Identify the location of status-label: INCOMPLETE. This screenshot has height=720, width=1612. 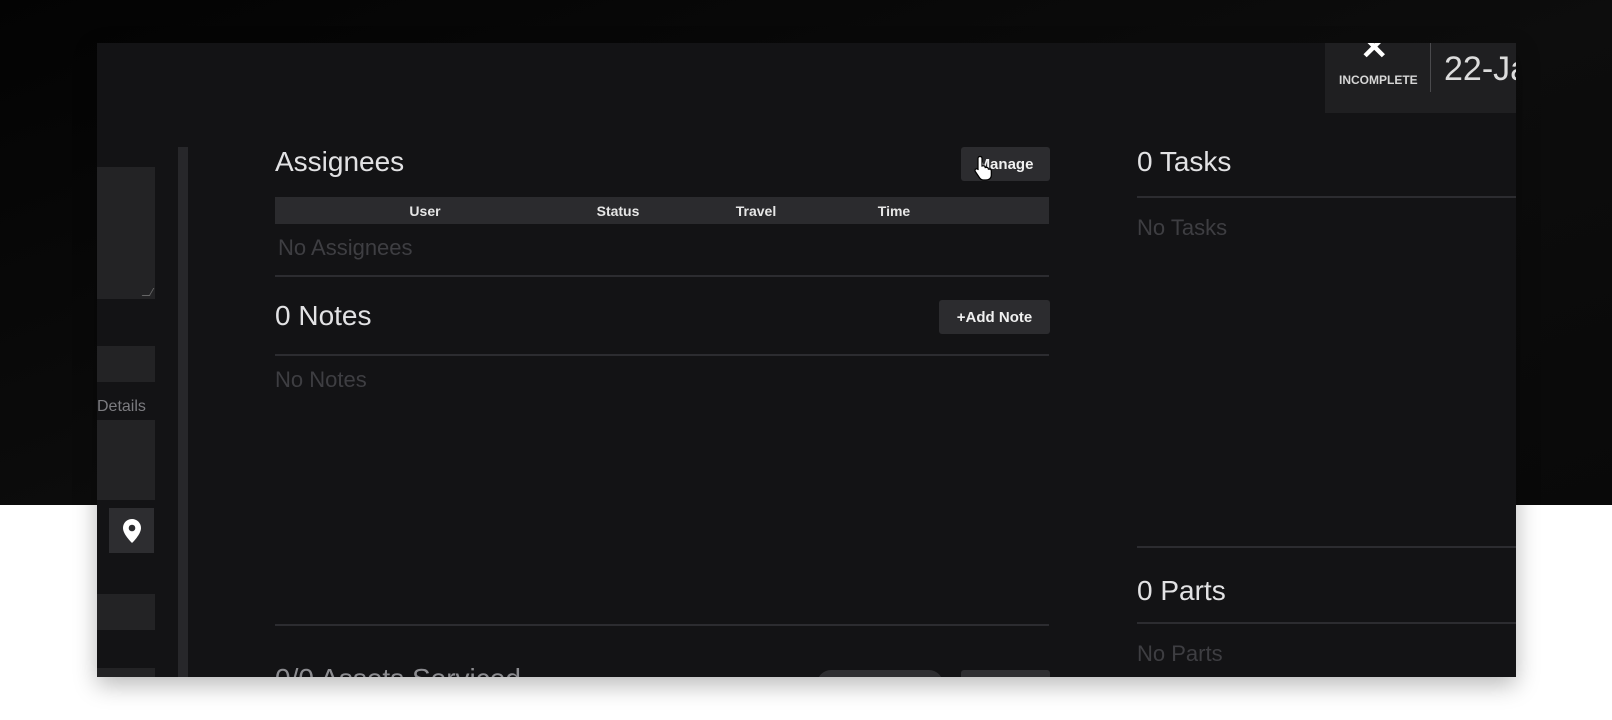
(1378, 80).